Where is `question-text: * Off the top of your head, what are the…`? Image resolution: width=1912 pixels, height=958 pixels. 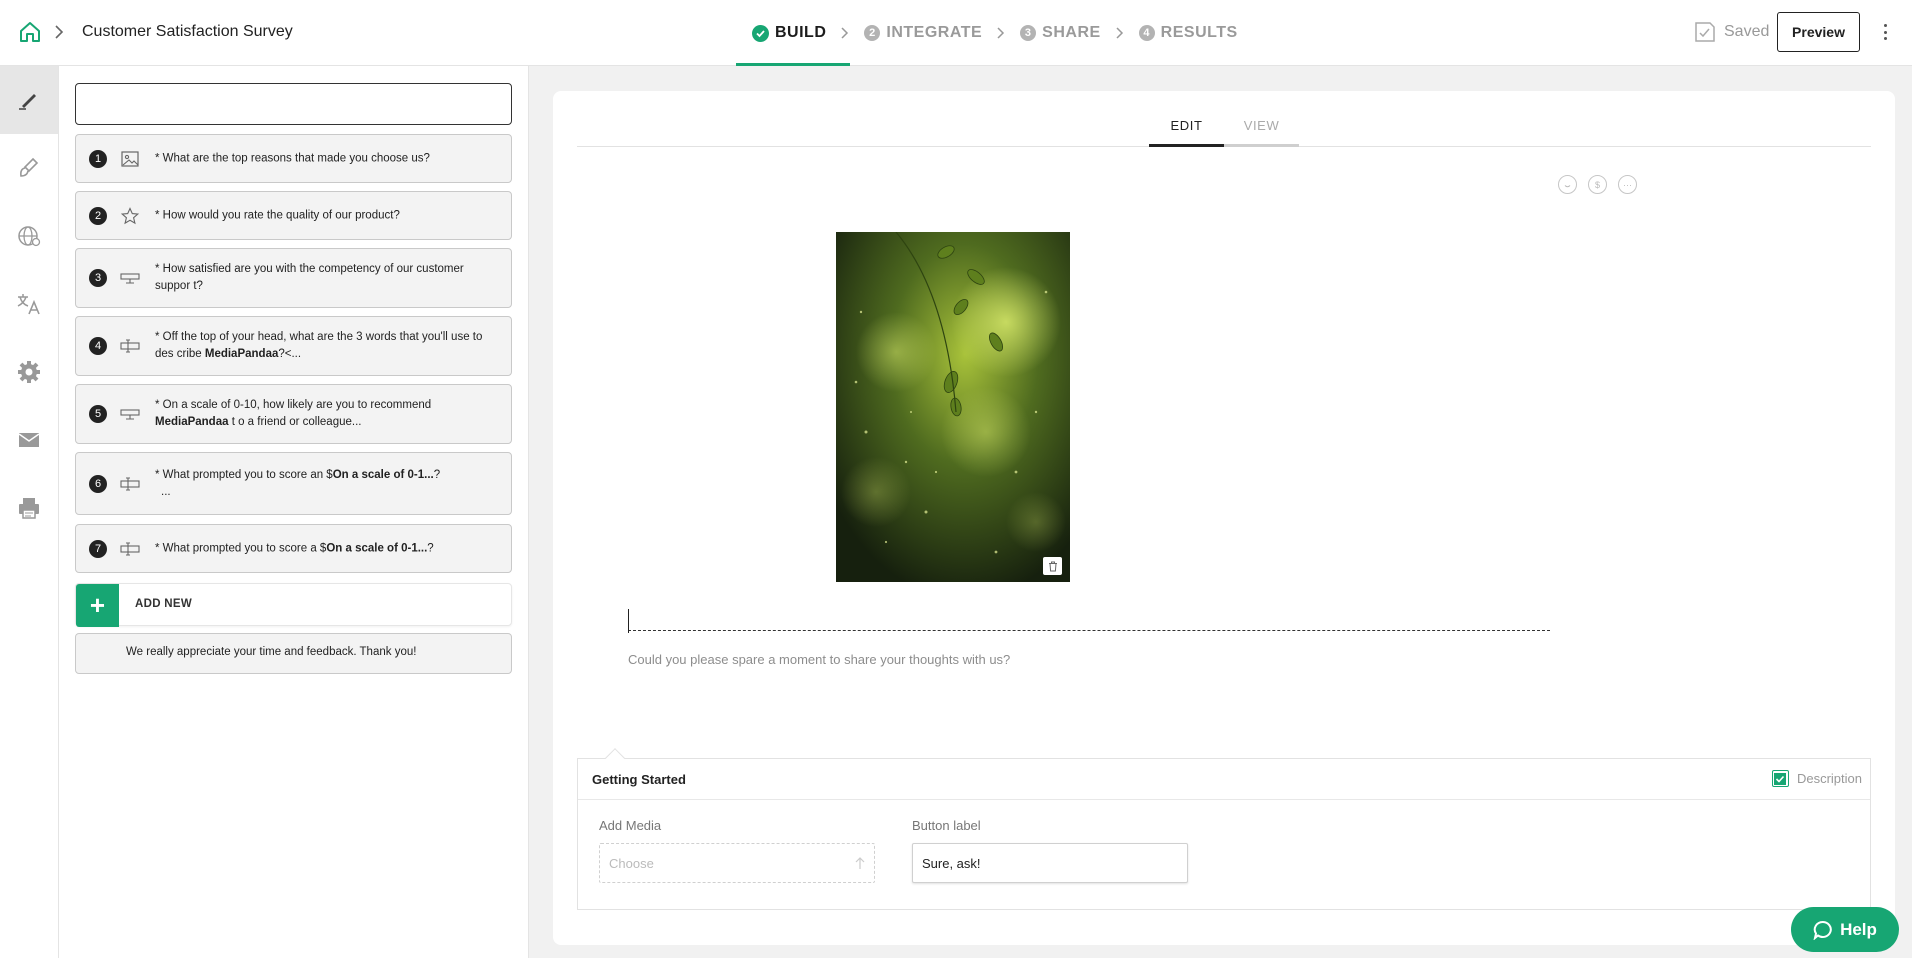
question-text: * Off the top of your head, what are the… is located at coordinates (319, 345).